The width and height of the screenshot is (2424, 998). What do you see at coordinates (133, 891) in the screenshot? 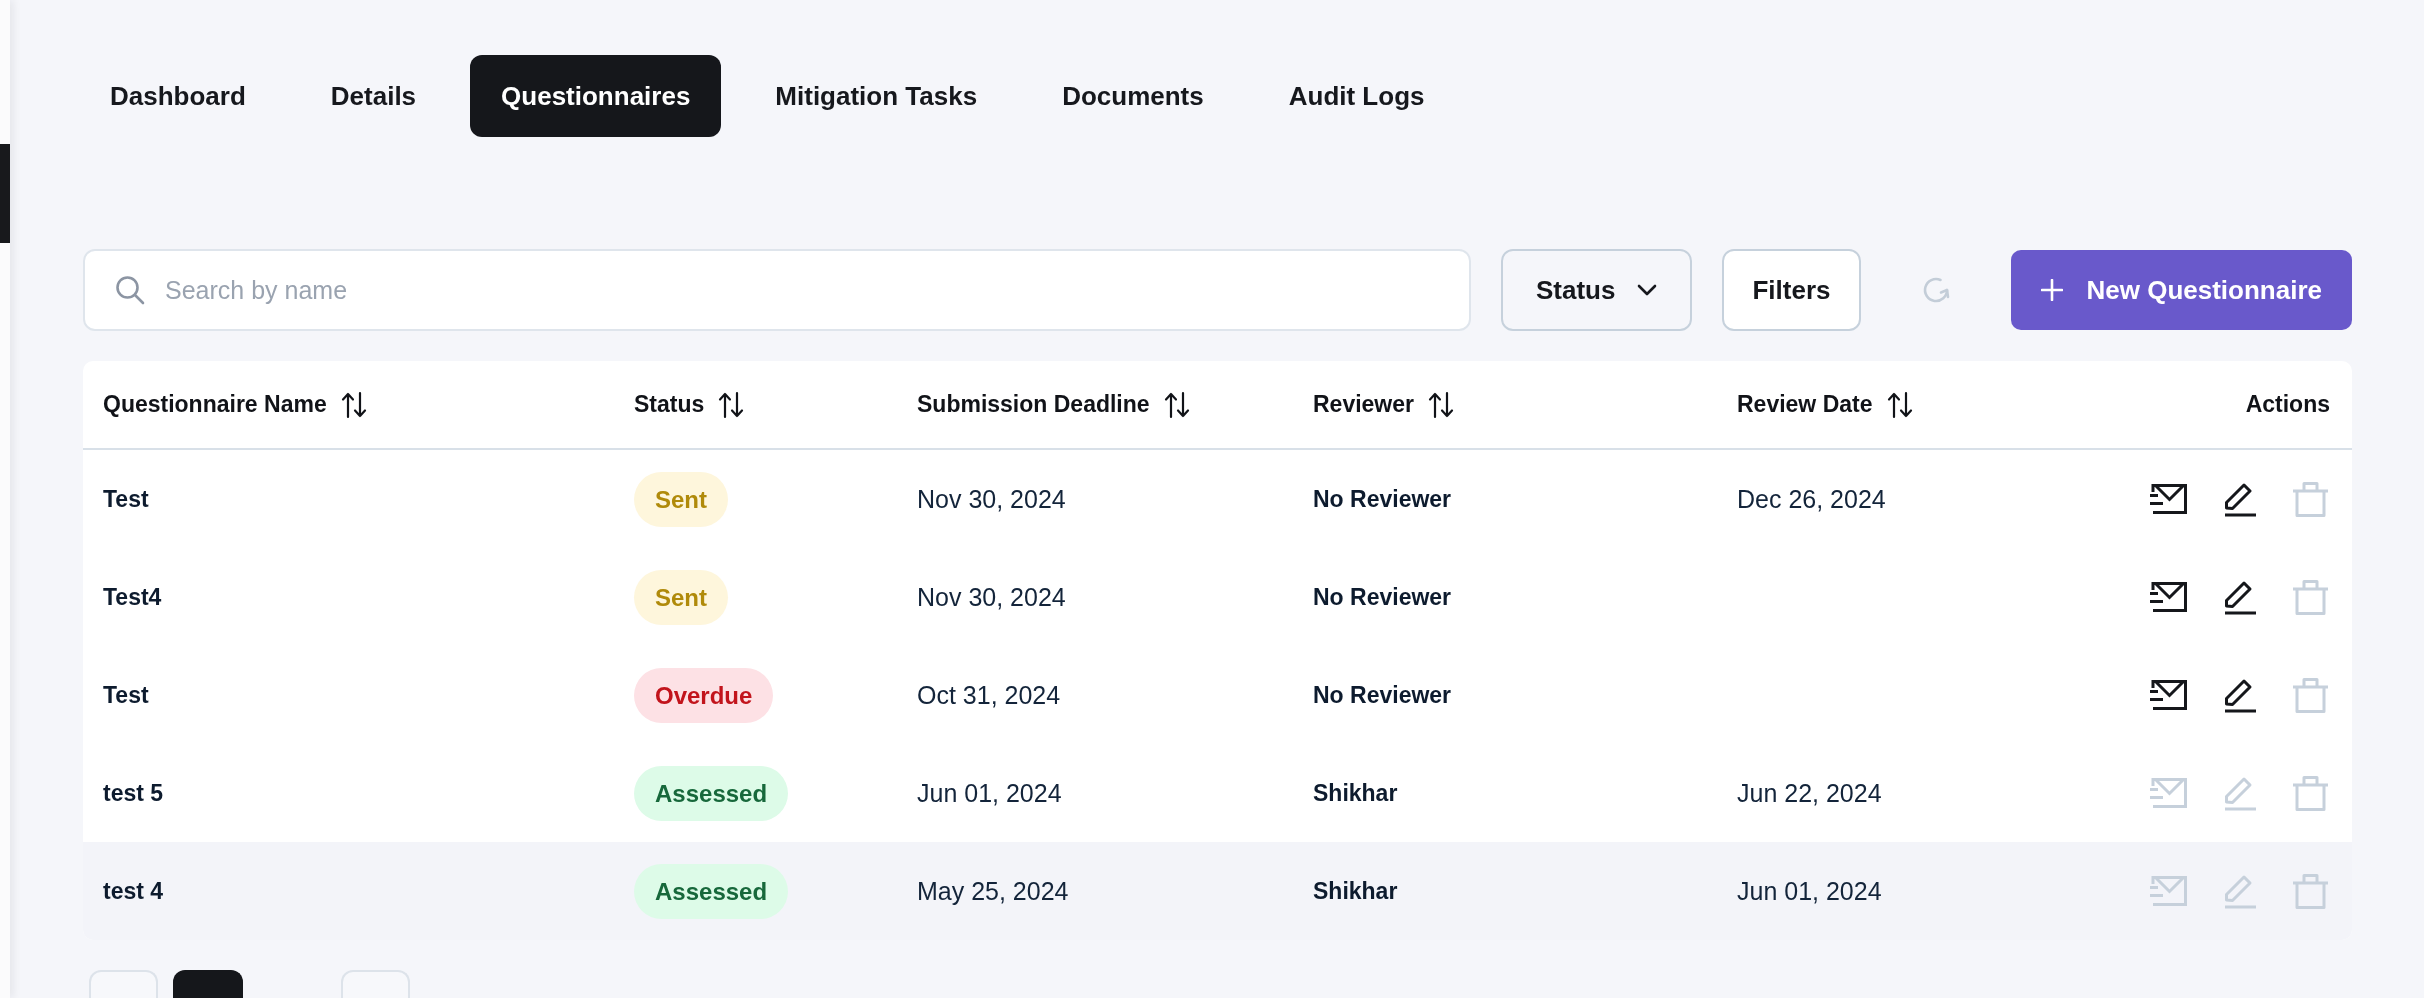
I see `questionnaire-name: test 4` at bounding box center [133, 891].